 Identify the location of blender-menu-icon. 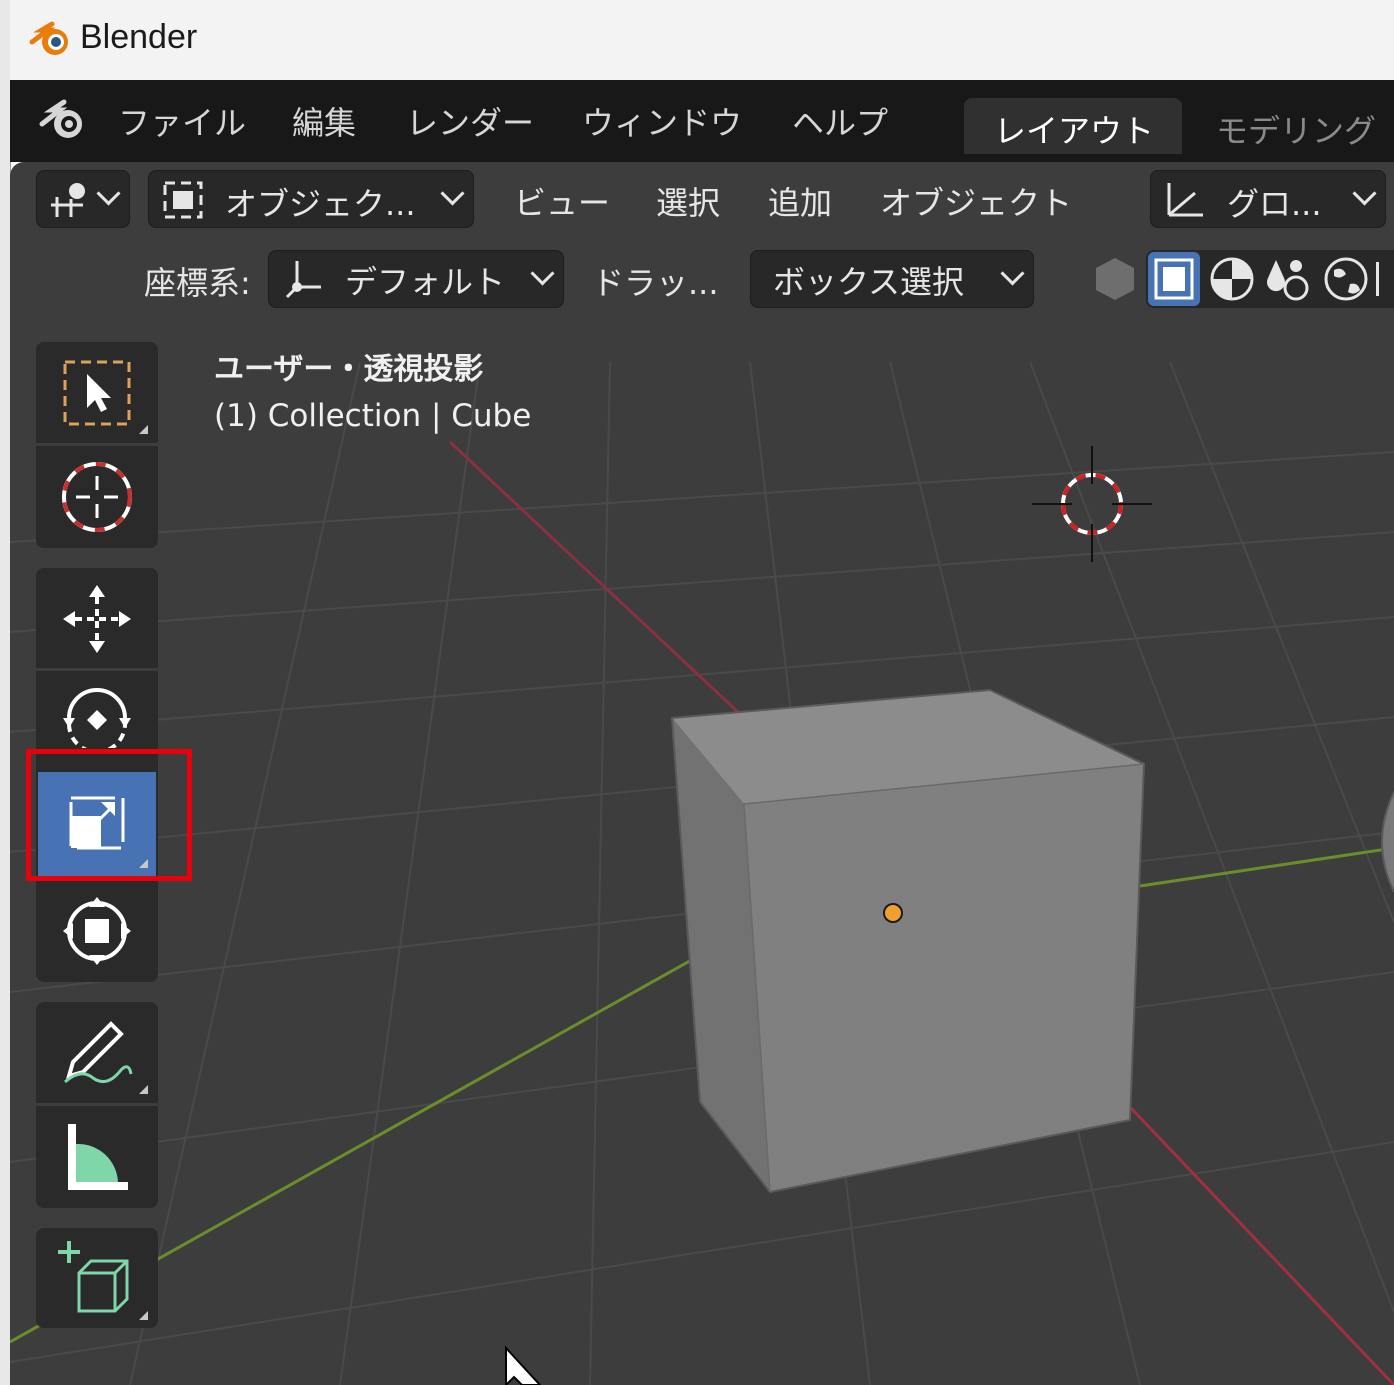
(63, 120).